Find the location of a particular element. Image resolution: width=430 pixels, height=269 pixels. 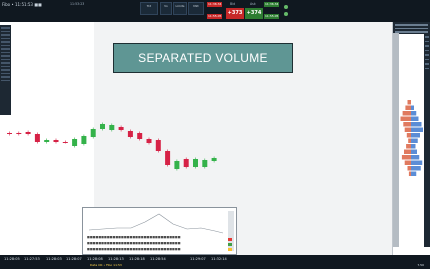

toolbar-button-label: Trd is located at coordinates (149, 6).